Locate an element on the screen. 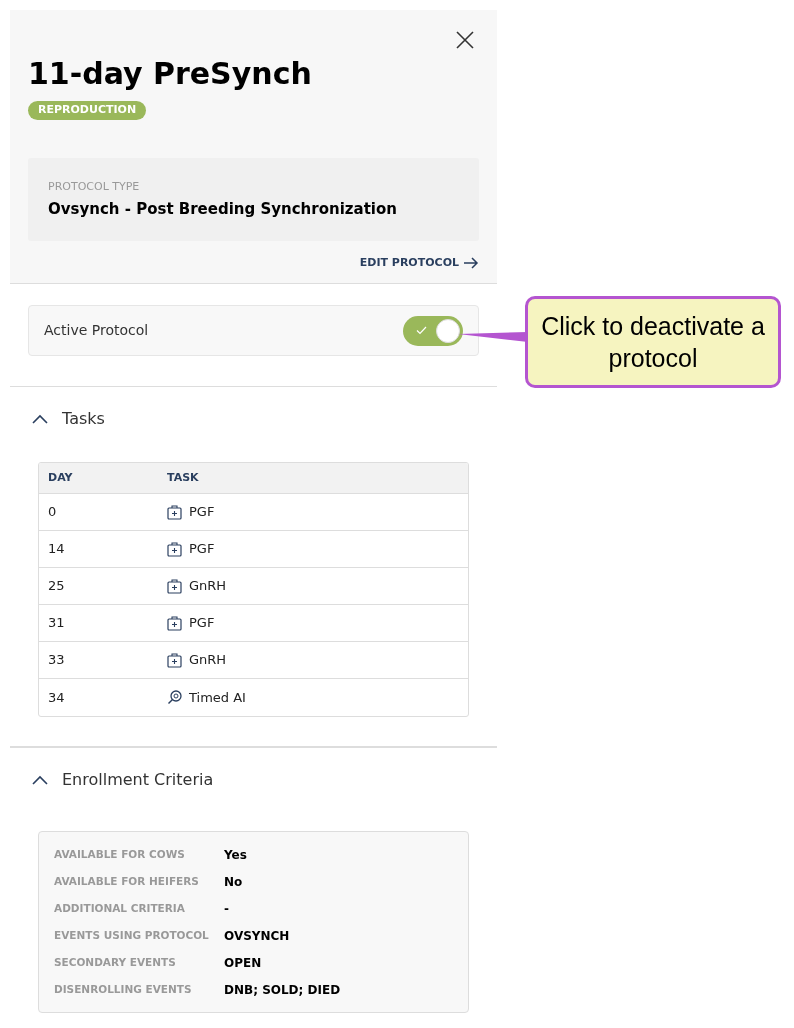 This screenshot has width=794, height=1028. table-cell-text: 31 is located at coordinates (56, 623).